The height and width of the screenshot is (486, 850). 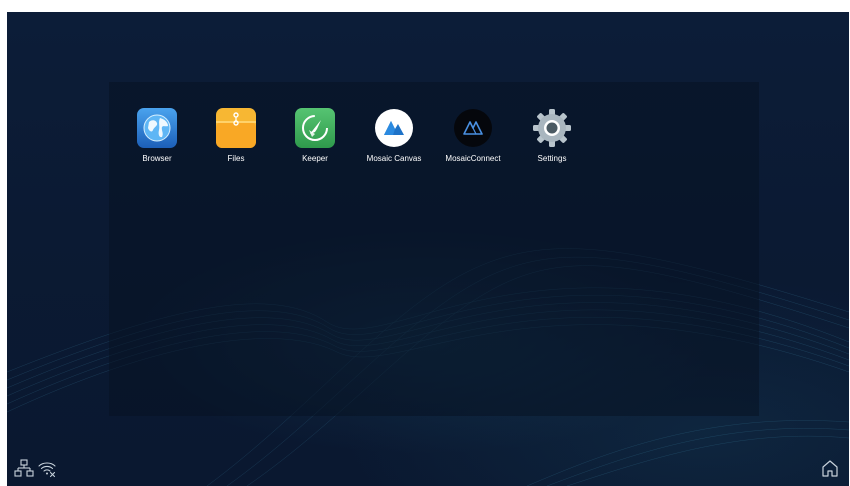 What do you see at coordinates (552, 158) in the screenshot?
I see `app-label-settings: Settings` at bounding box center [552, 158].